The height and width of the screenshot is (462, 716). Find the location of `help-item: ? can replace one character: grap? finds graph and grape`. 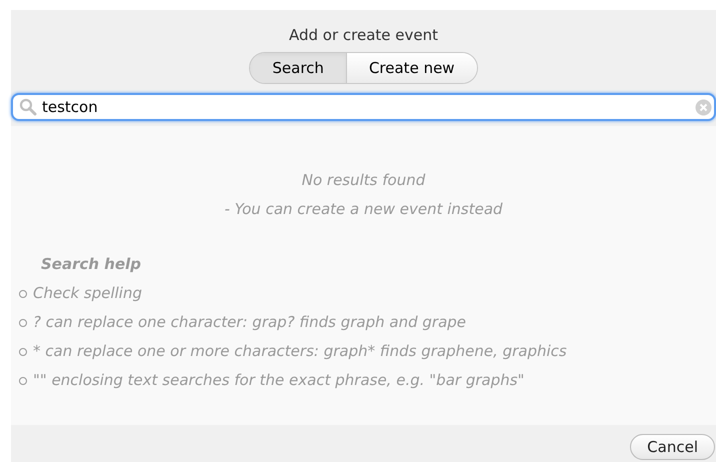

help-item: ? can replace one character: grap? finds graph and grape is located at coordinates (249, 322).